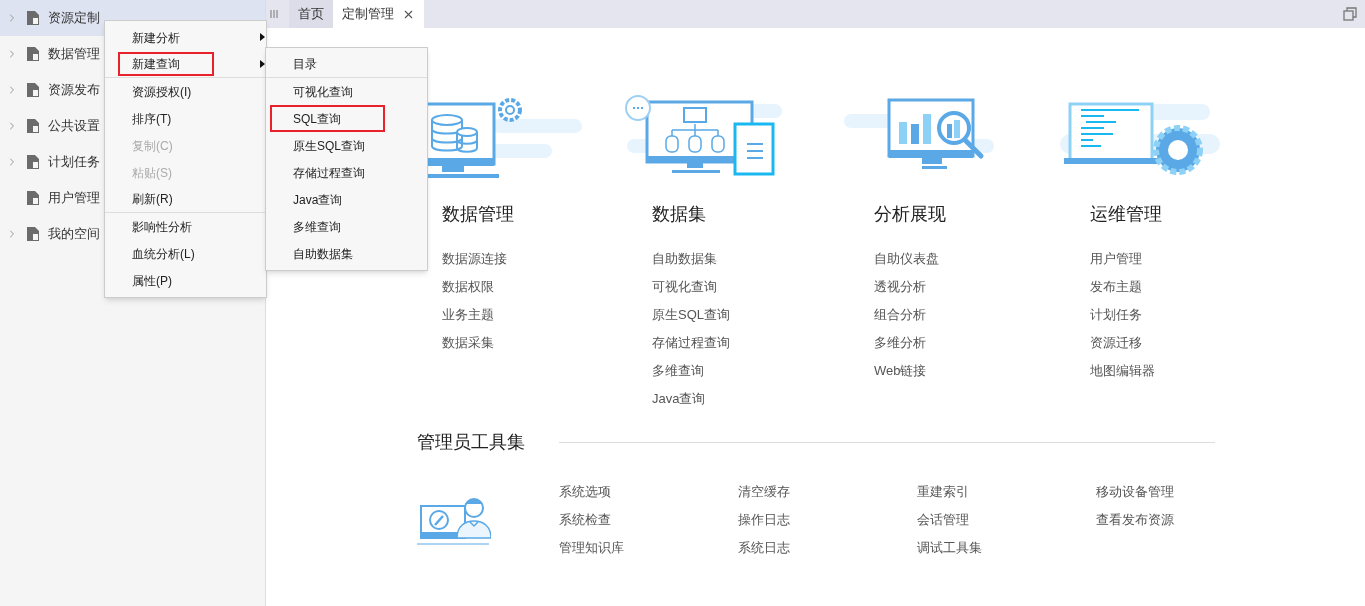 The image size is (1365, 606). I want to click on sidebar-label: 资源定制, so click(74, 18).